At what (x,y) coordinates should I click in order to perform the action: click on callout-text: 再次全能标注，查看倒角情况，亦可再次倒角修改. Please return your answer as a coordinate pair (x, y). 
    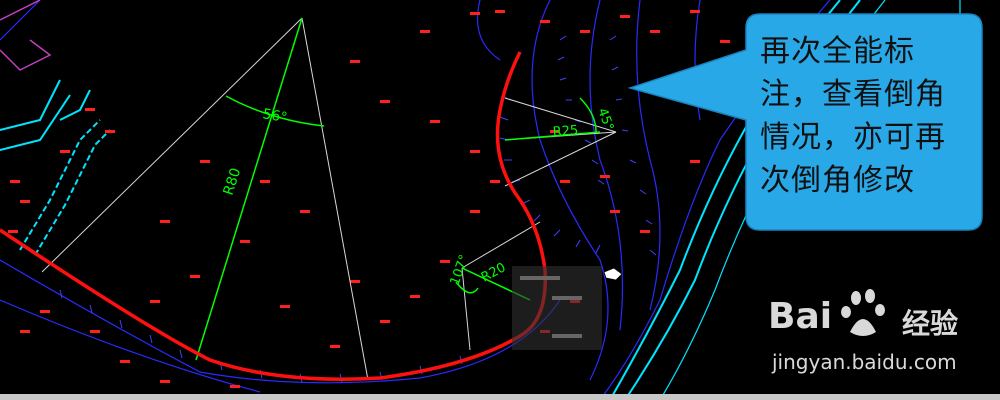
    Looking at the image, I should click on (853, 116).